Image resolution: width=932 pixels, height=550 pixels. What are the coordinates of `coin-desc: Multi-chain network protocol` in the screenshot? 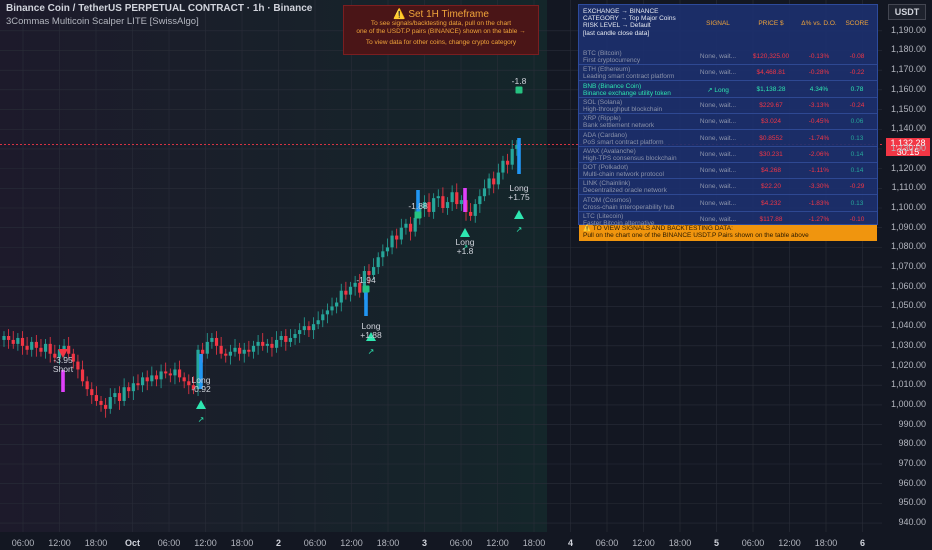 It's located at (623, 175).